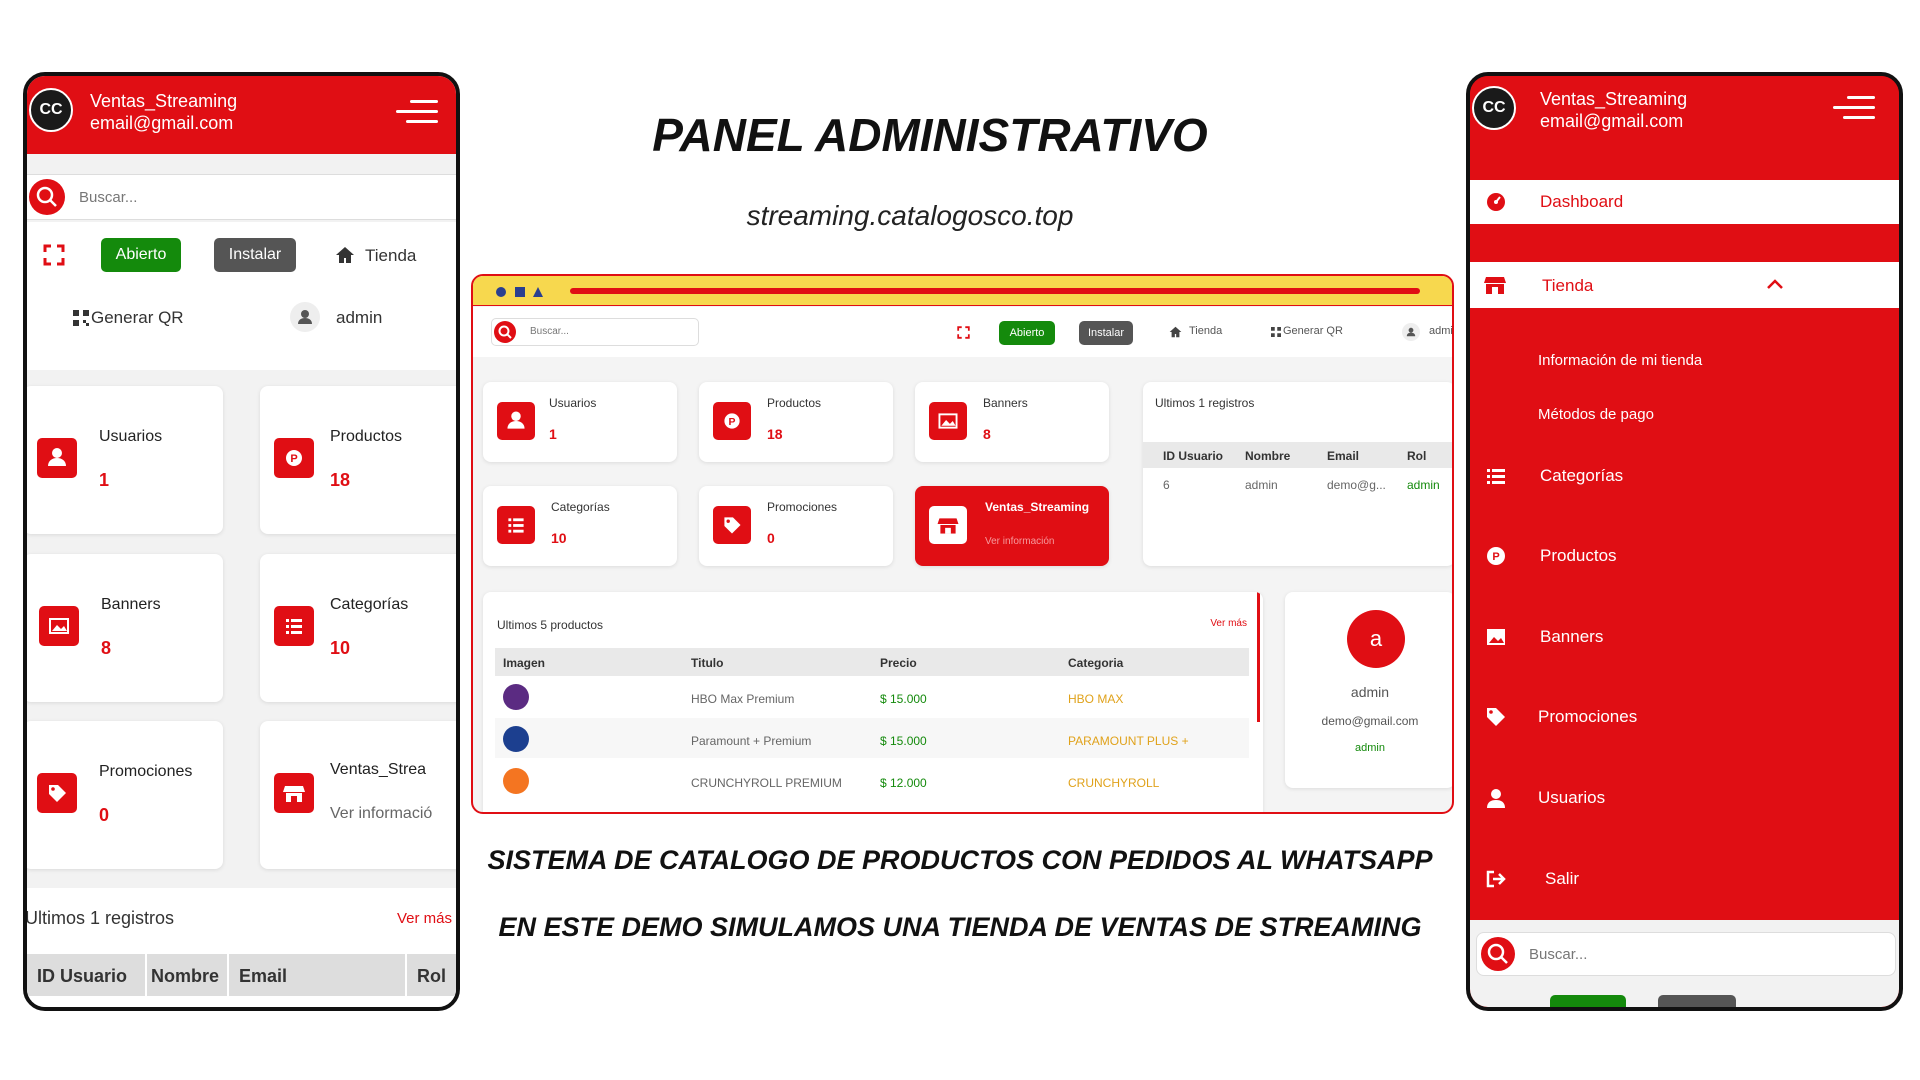 This screenshot has width=1920, height=1080. What do you see at coordinates (1012, 526) in the screenshot?
I see `store-info-card: Ventas_Streaming Ver información` at bounding box center [1012, 526].